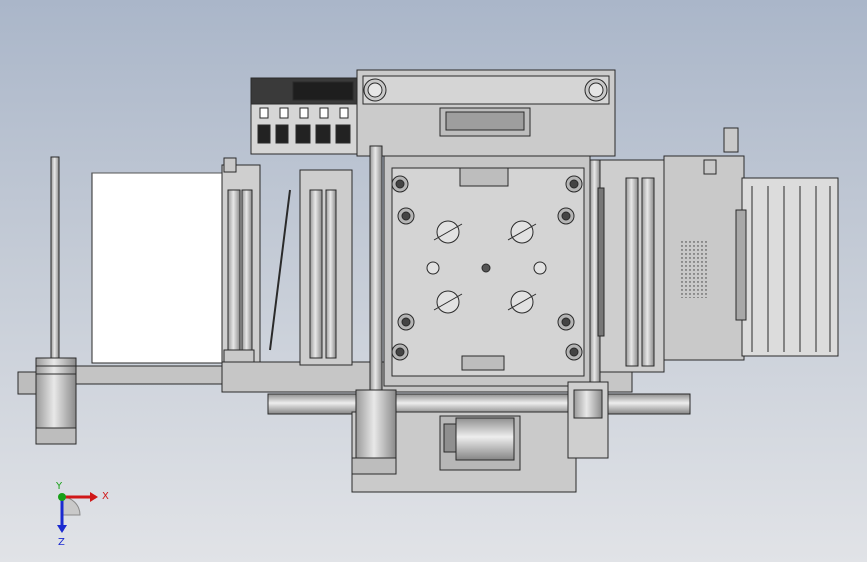  Describe the element at coordinates (61, 542) in the screenshot. I see `z-axis-label: Z` at that location.